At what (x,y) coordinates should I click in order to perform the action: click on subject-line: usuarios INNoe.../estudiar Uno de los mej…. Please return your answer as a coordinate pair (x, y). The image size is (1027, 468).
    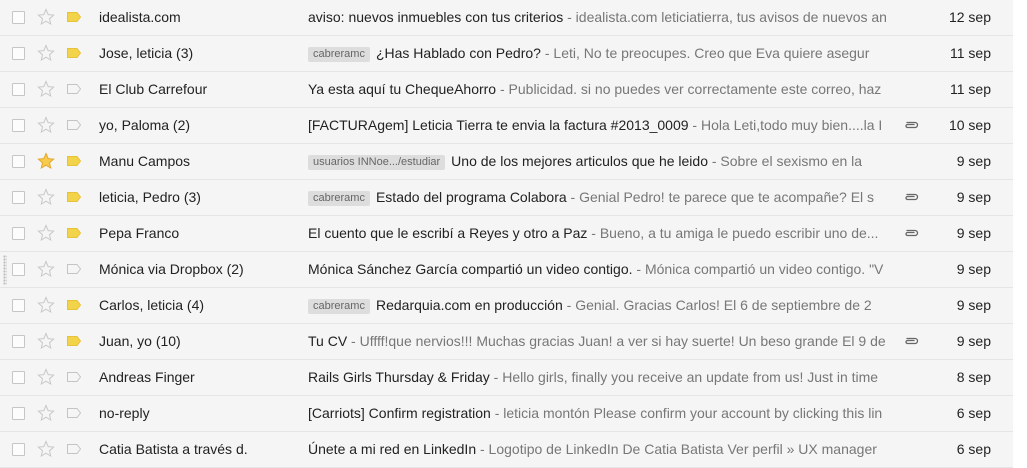
    Looking at the image, I should click on (601, 163).